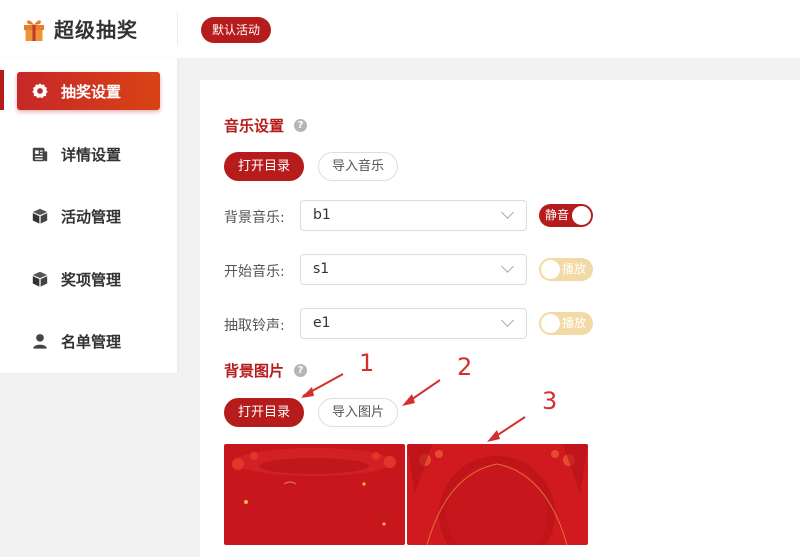 This screenshot has height=557, width=800. Describe the element at coordinates (321, 269) in the screenshot. I see `select-value: s1` at that location.